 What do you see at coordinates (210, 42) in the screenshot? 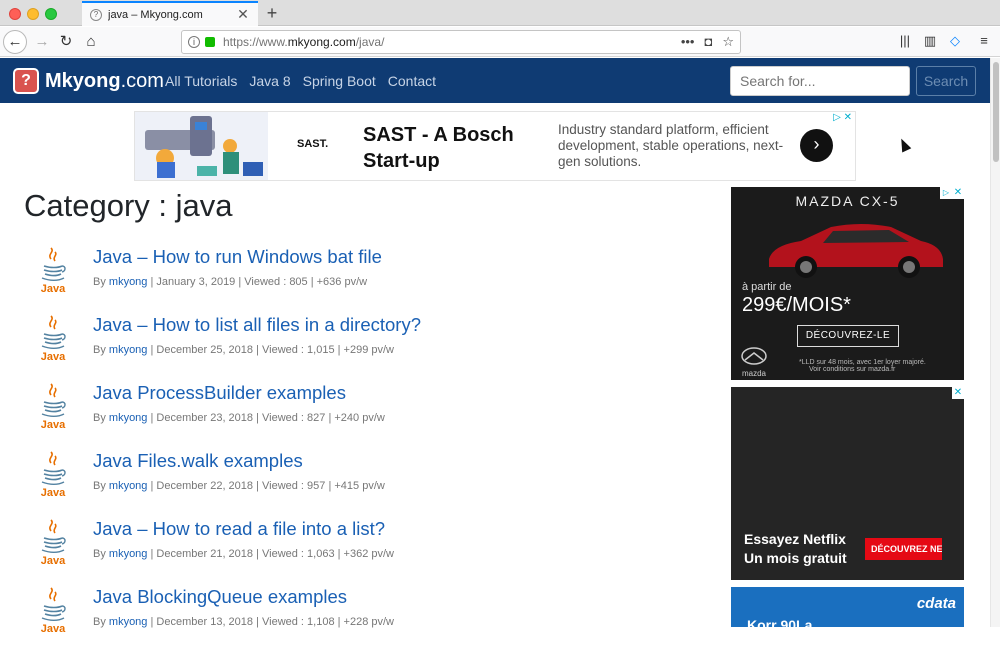
I see `secure-lock-icon` at bounding box center [210, 42].